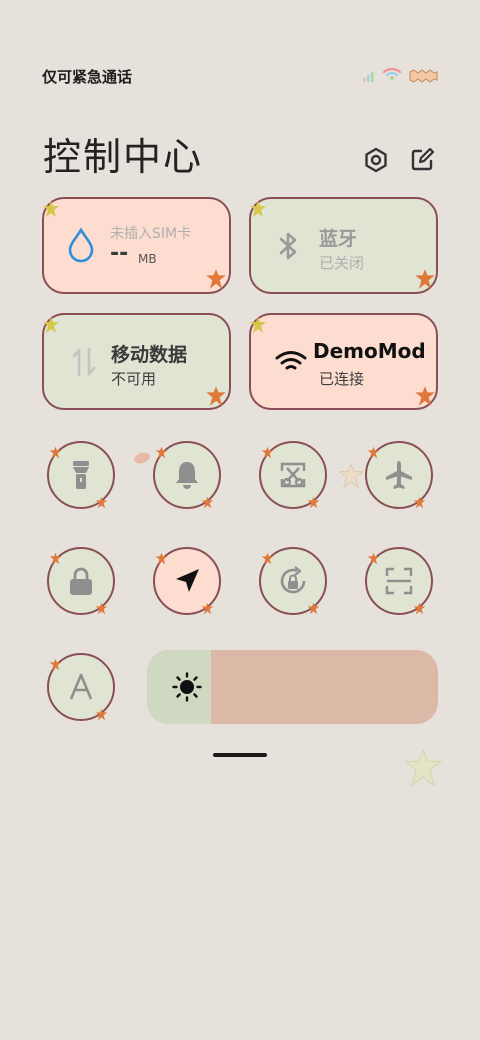  I want to click on lock-icon, so click(81, 581).